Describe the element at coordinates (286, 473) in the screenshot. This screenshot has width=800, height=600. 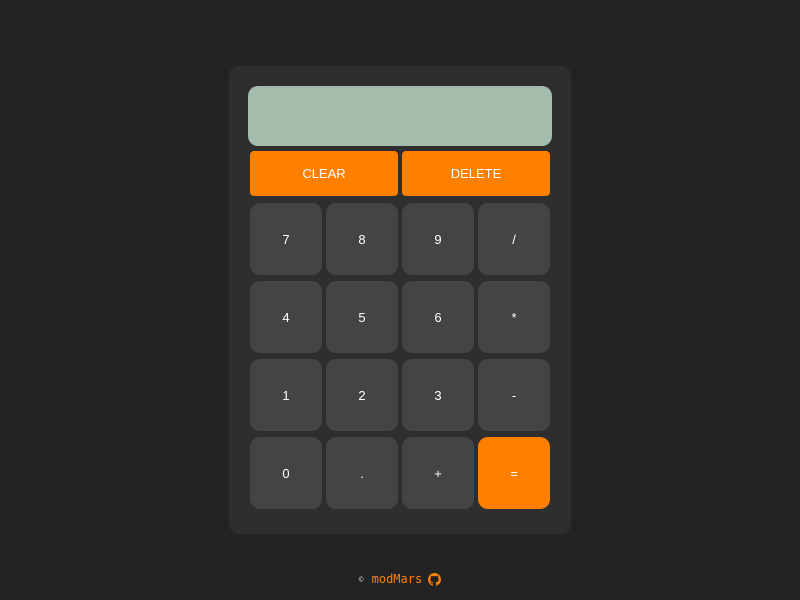
I see `key-0: 0` at that location.